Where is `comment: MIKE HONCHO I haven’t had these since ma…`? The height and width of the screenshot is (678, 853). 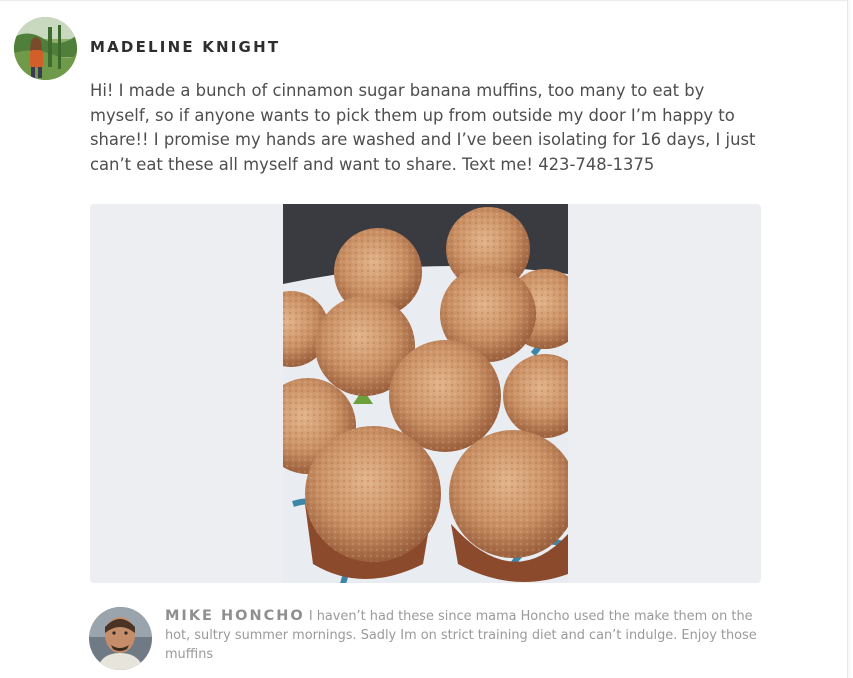
comment: MIKE HONCHO I haven’t had these since ma… is located at coordinates (465, 636).